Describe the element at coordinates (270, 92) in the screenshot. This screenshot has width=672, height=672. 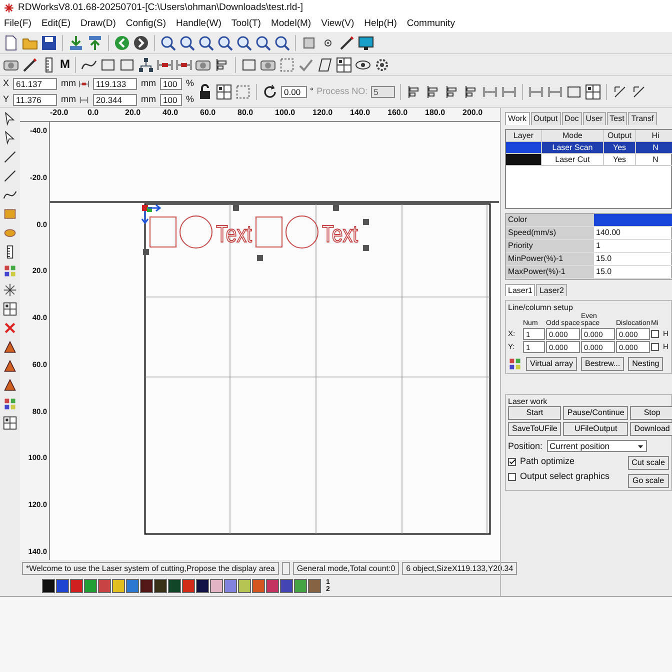
I see `rotate-icon` at that location.